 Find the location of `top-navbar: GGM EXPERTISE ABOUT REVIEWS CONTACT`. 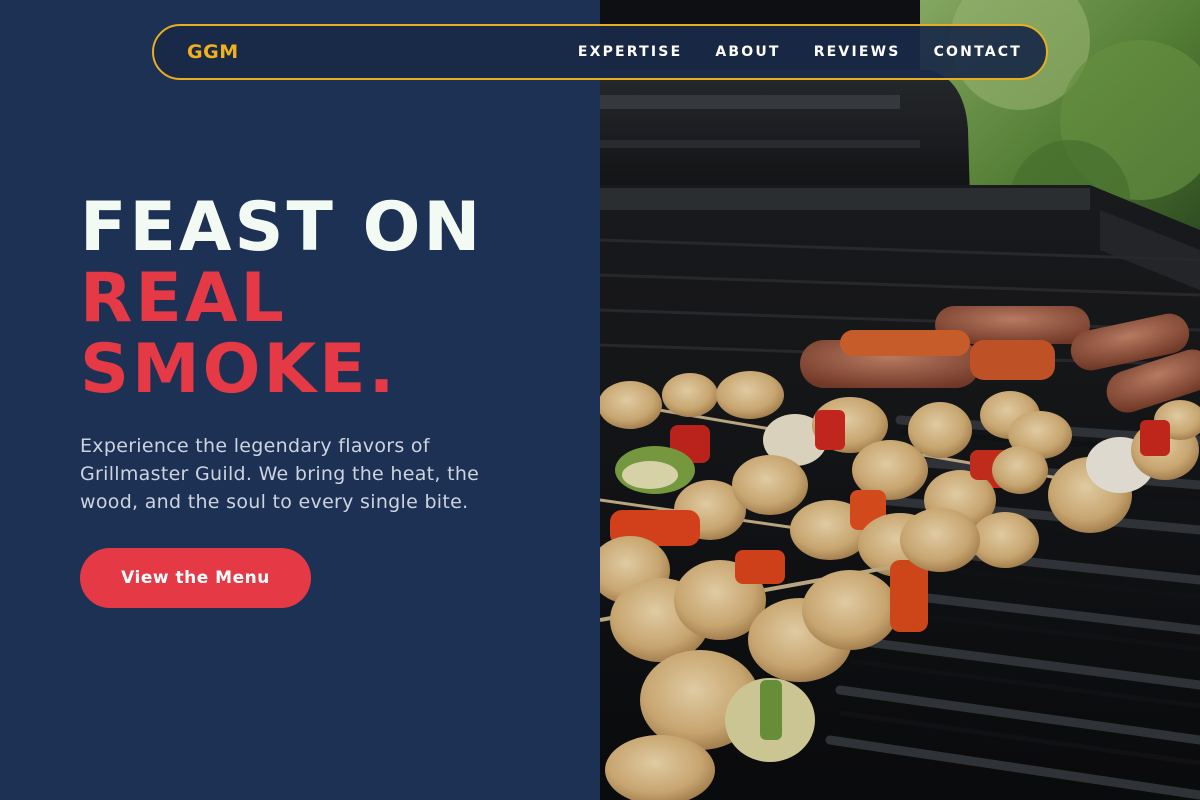

top-navbar: GGM EXPERTISE ABOUT REVIEWS CONTACT is located at coordinates (600, 52).